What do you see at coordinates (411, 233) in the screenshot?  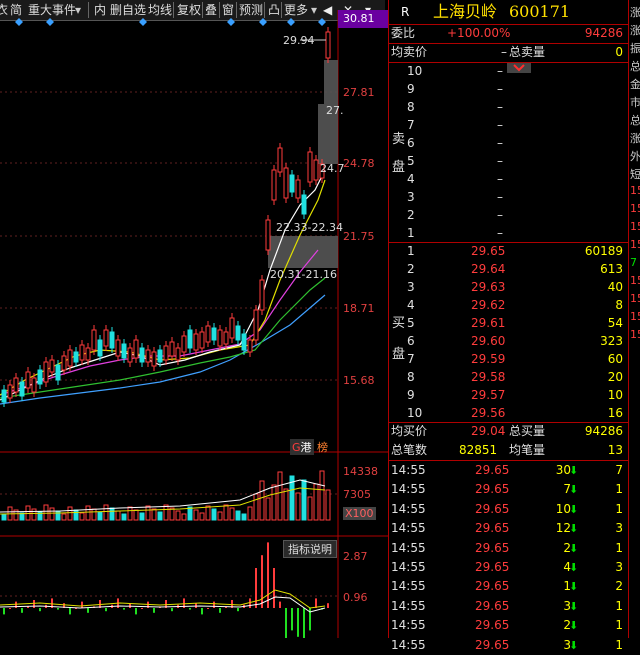 I see `level-number: 1` at bounding box center [411, 233].